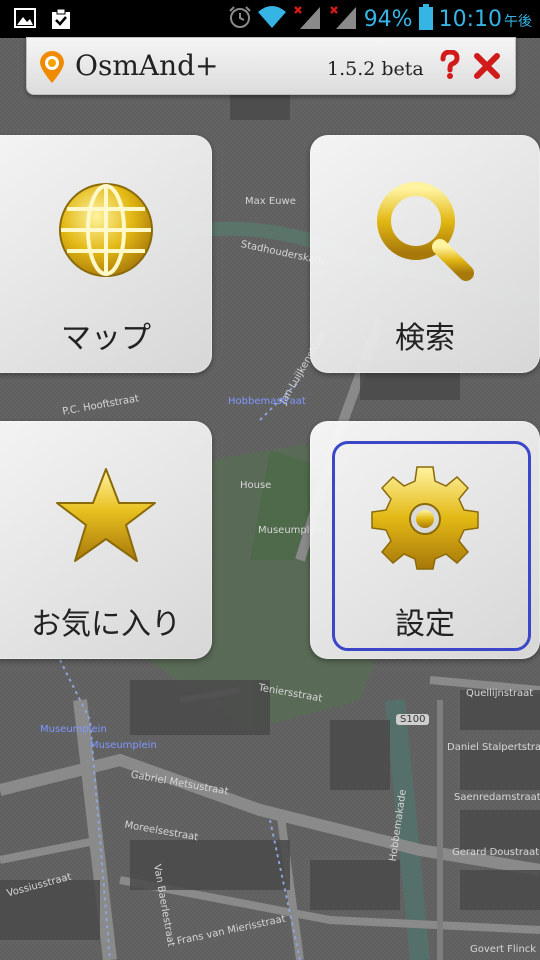 The image size is (540, 960). I want to click on favorites-tile-label: お気に入り, so click(106, 624).